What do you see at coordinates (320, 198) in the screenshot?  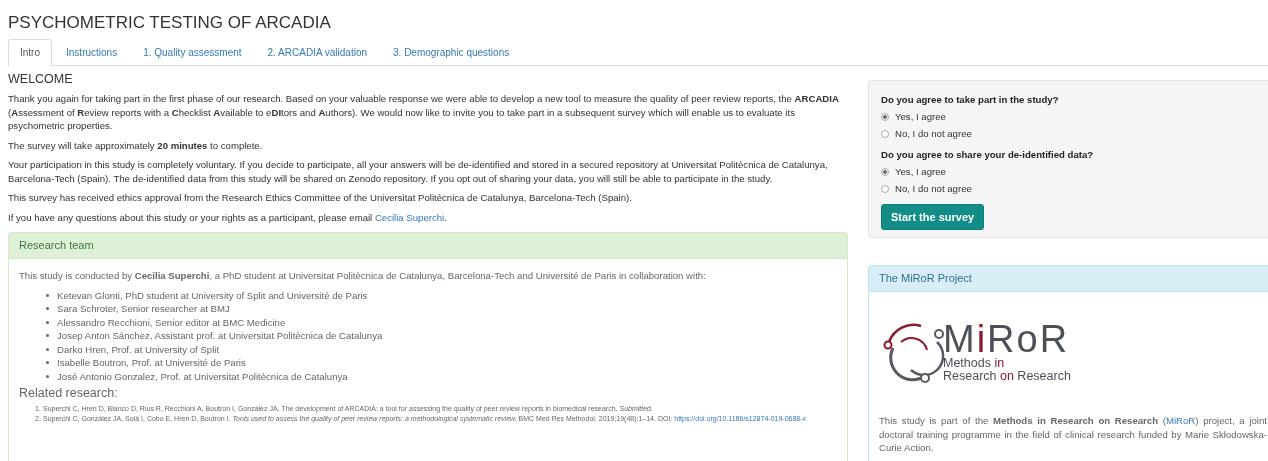 I see `paragraph: This survey has received ethics approval from the Research Ethics Committee of the Universitat Politècnica de Catalunya, Barcelona-Tech (Spain).` at bounding box center [320, 198].